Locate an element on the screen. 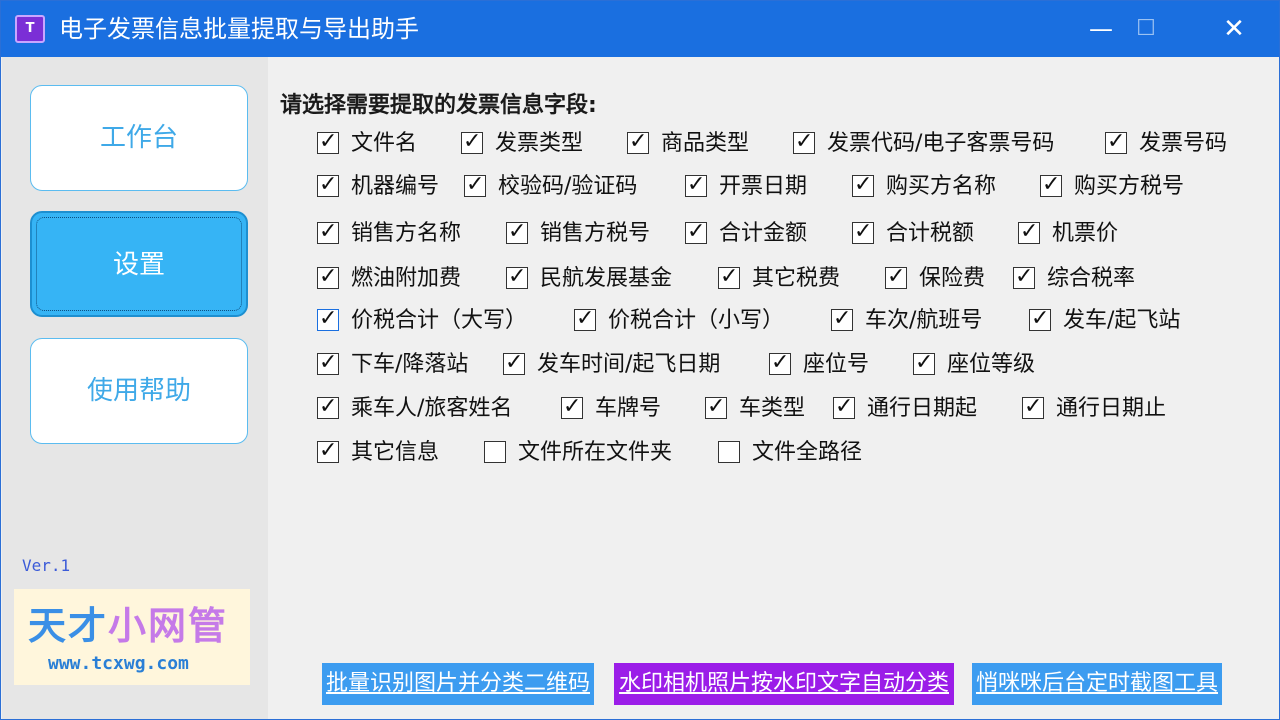 Image resolution: width=1280 pixels, height=720 pixels. checkbox-label: 通行日期起 is located at coordinates (922, 408).